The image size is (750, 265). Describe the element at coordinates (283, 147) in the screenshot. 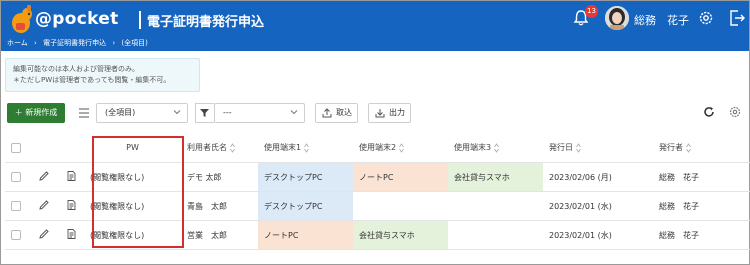

I see `column-label: 使用端末1` at that location.